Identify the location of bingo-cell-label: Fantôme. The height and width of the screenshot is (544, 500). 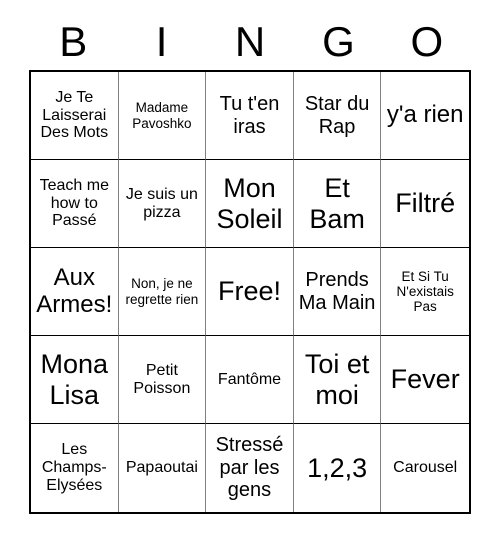
(249, 379).